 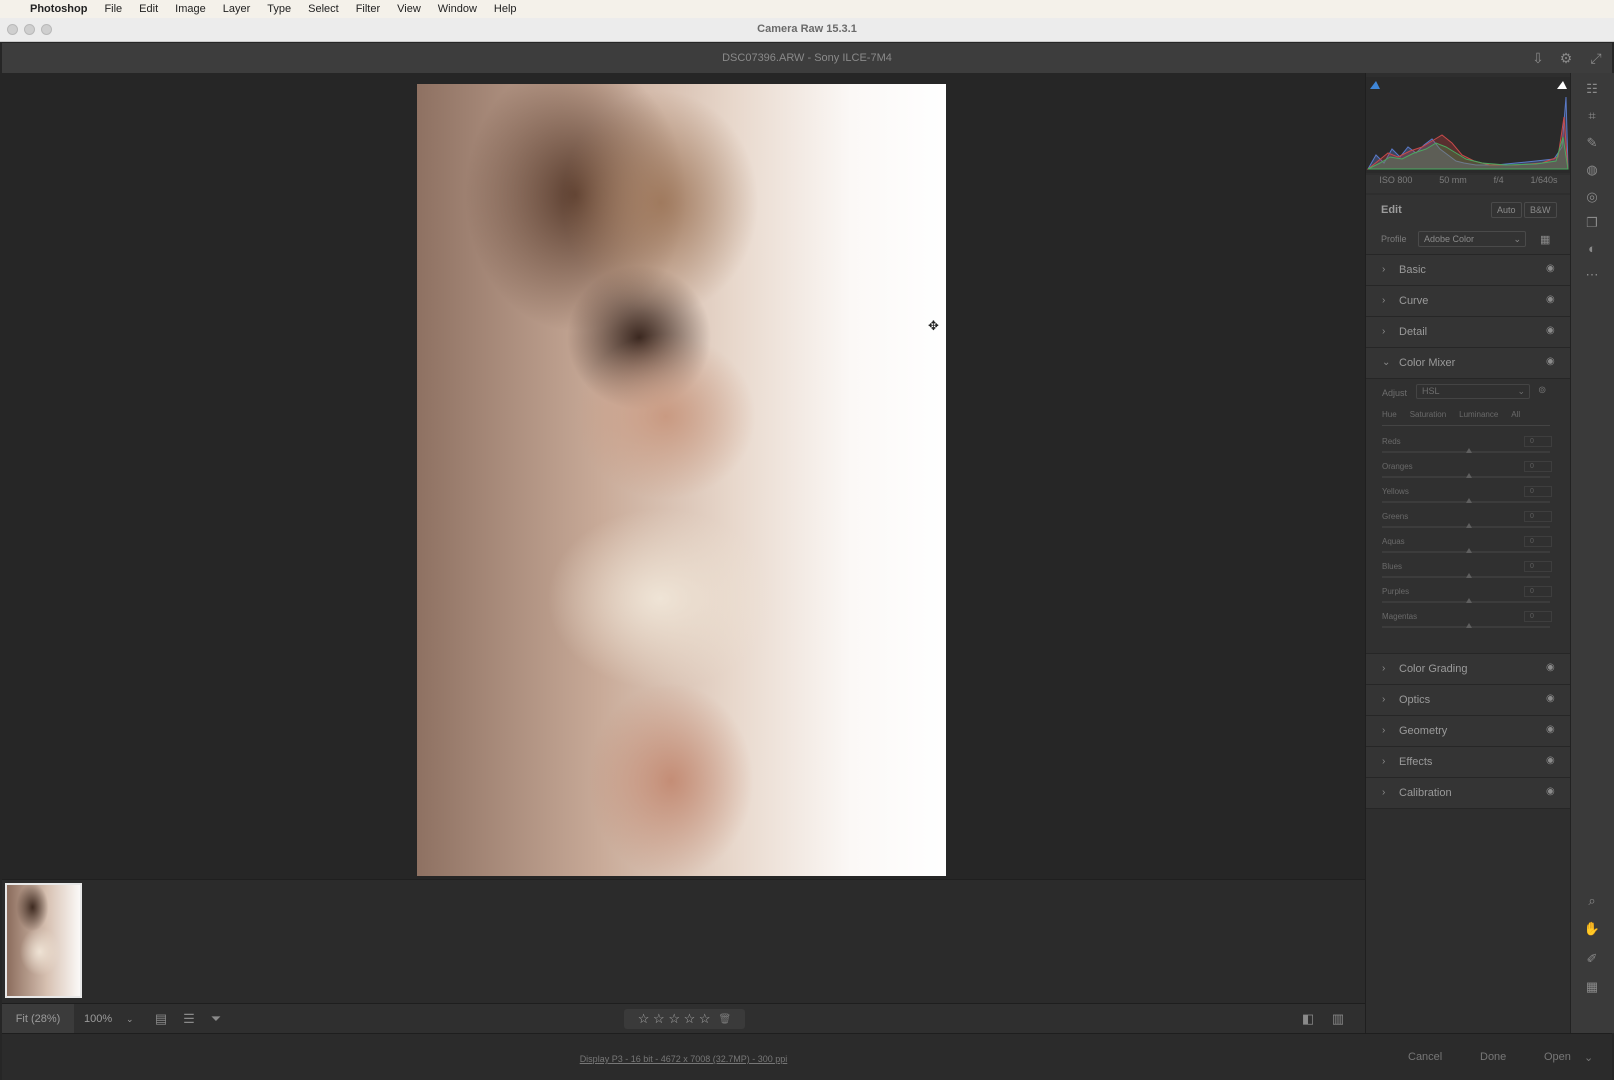 I want to click on menu-help: Help, so click(x=505, y=9).